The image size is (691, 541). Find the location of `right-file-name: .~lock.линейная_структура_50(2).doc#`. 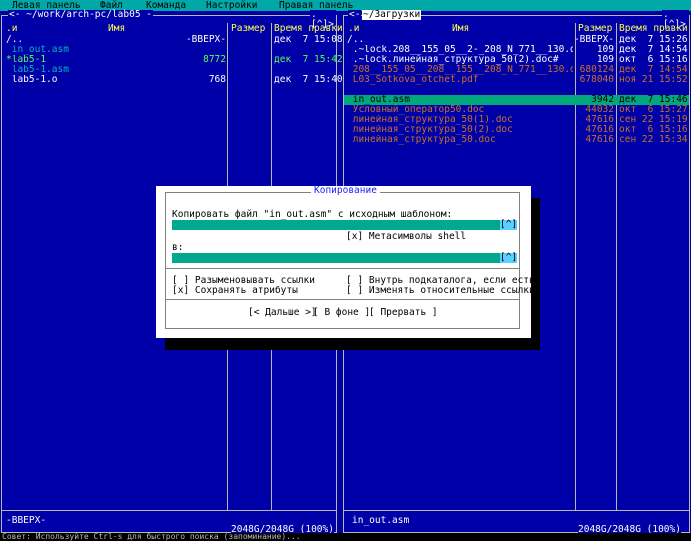

right-file-name: .~lock.линейная_структура_50(2).doc# is located at coordinates (453, 60).